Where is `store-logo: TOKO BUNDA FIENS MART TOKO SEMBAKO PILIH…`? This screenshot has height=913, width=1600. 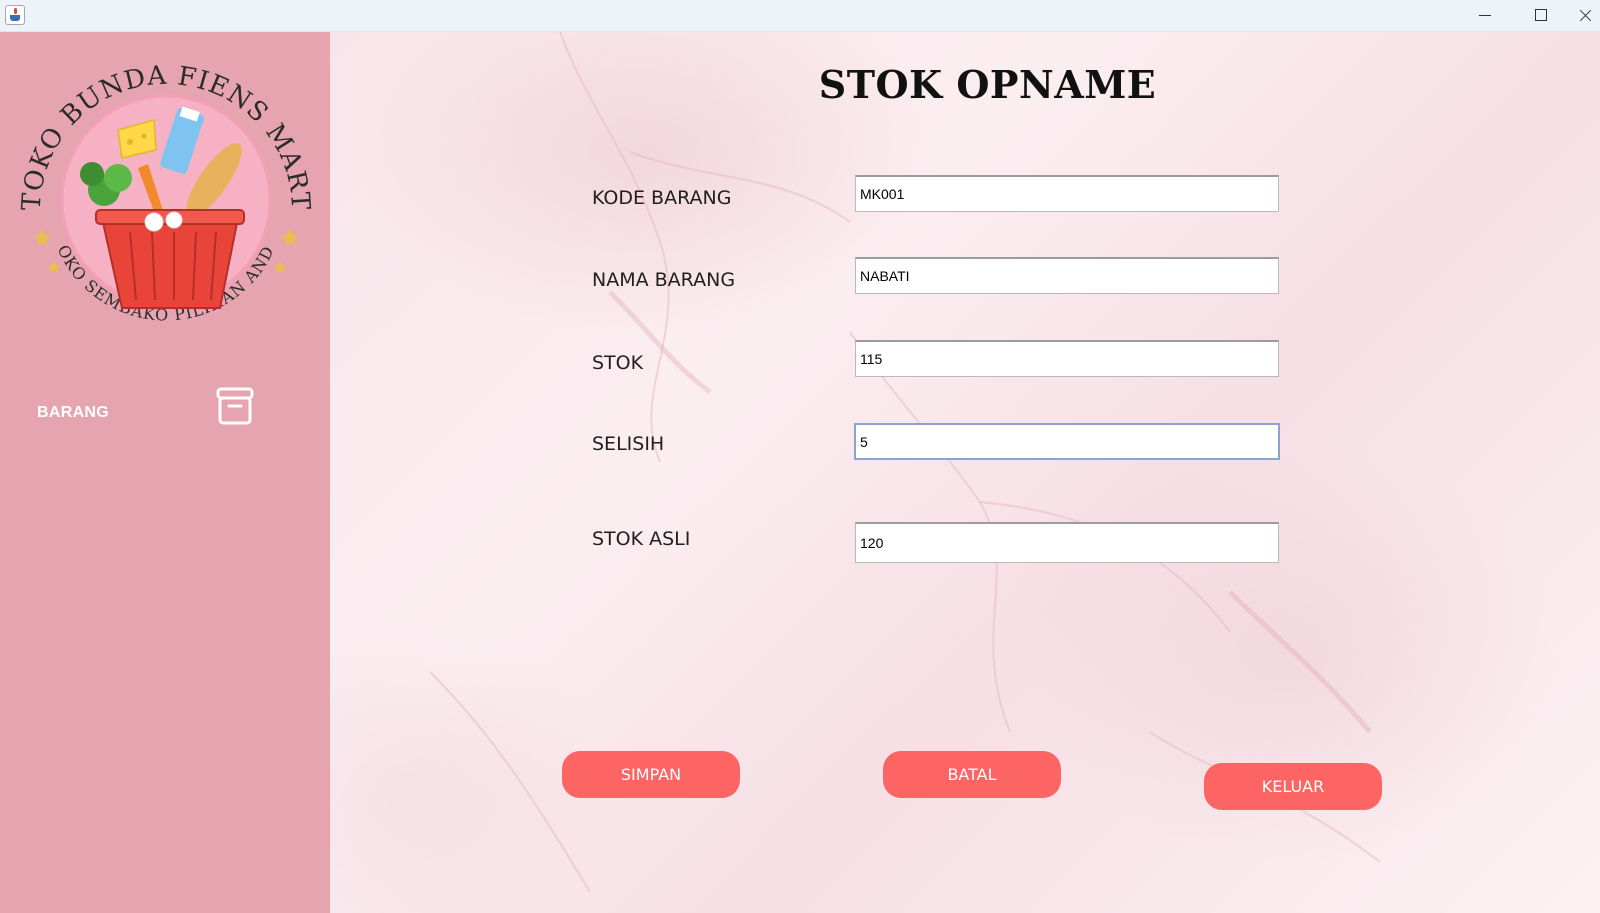 store-logo: TOKO BUNDA FIENS MART TOKO SEMBAKO PILIH… is located at coordinates (166, 187).